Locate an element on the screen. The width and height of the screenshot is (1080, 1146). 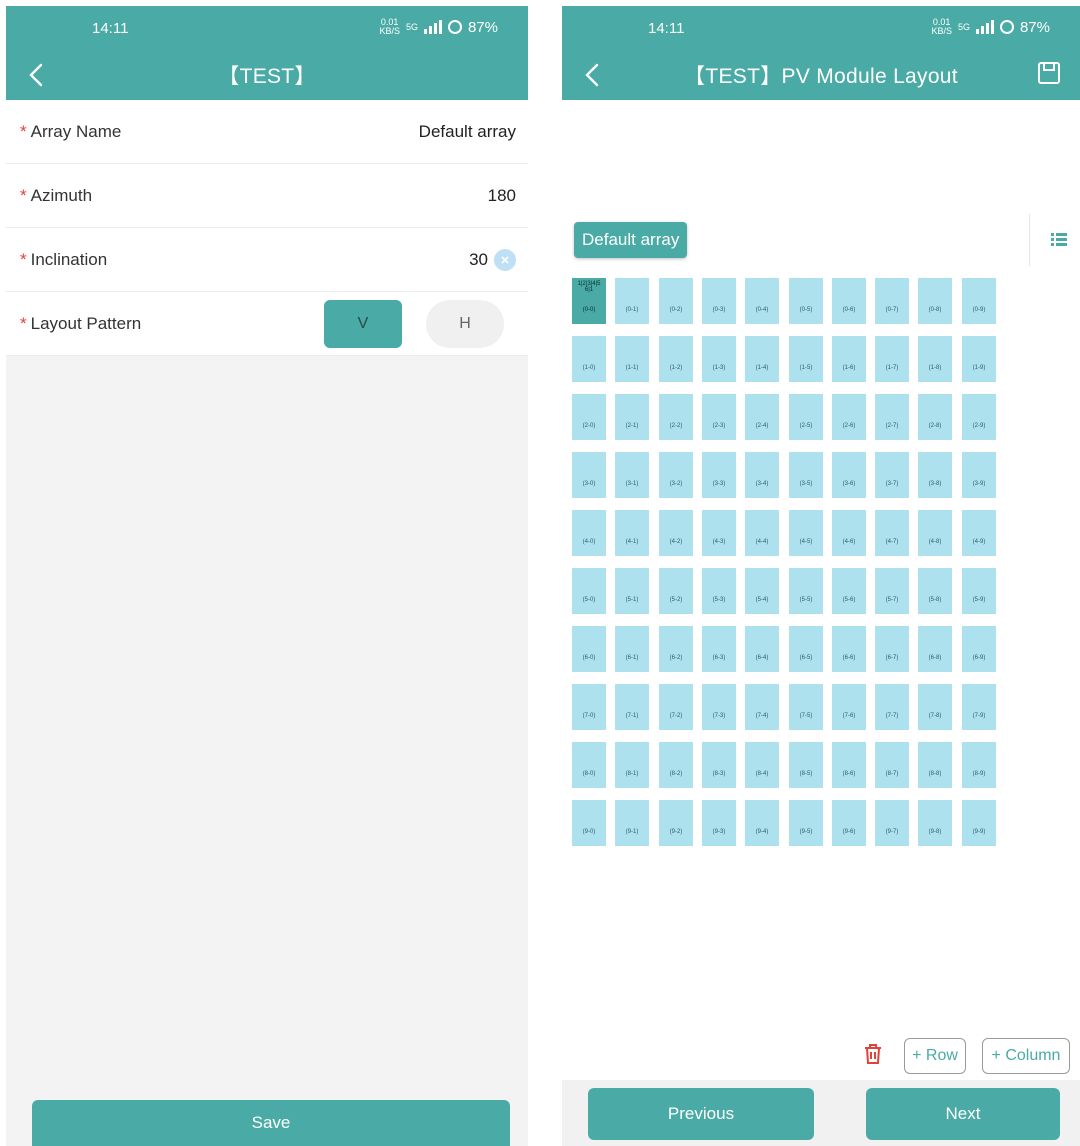
pv-module-cell: (9-4) is located at coordinates (762, 823).